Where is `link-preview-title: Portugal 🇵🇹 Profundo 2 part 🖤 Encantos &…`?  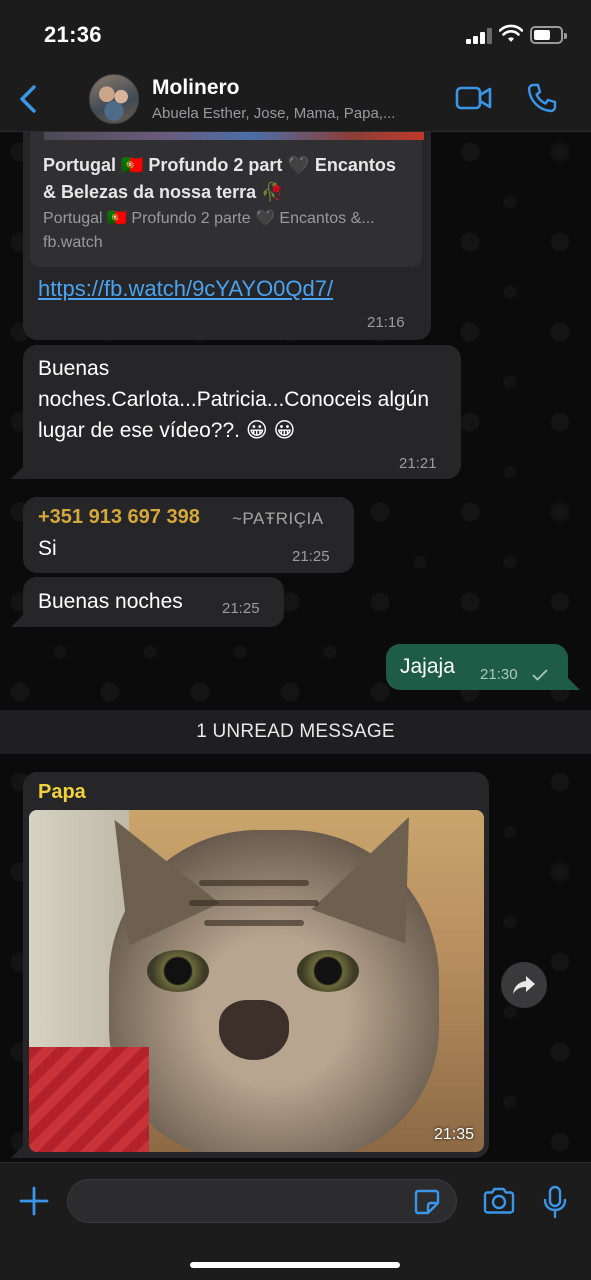 link-preview-title: Portugal 🇵🇹 Profundo 2 part 🖤 Encantos &… is located at coordinates (219, 178).